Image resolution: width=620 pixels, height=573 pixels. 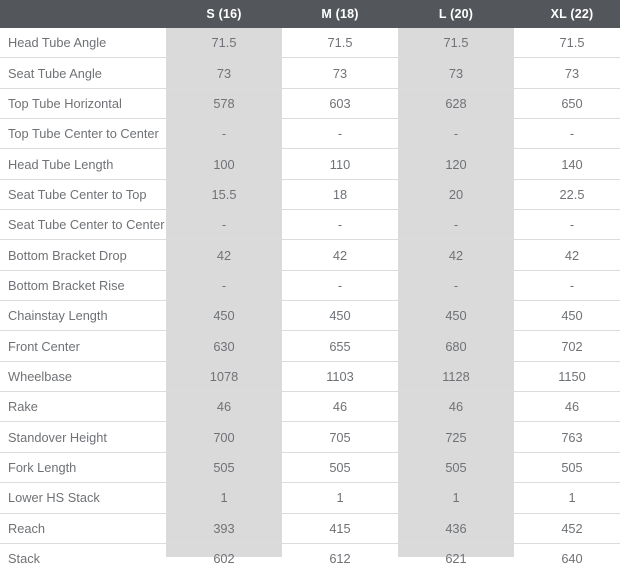 I want to click on row-value-s: 71.5, so click(x=224, y=43).